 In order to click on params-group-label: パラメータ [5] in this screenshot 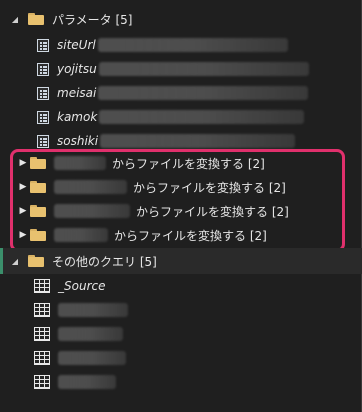, I will do `click(92, 19)`.